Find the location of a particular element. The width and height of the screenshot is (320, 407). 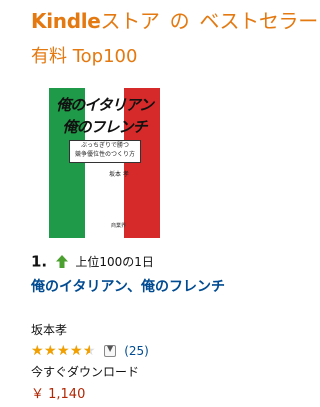

cover-box-line1: ぶっちぎりで勝つ is located at coordinates (104, 145).